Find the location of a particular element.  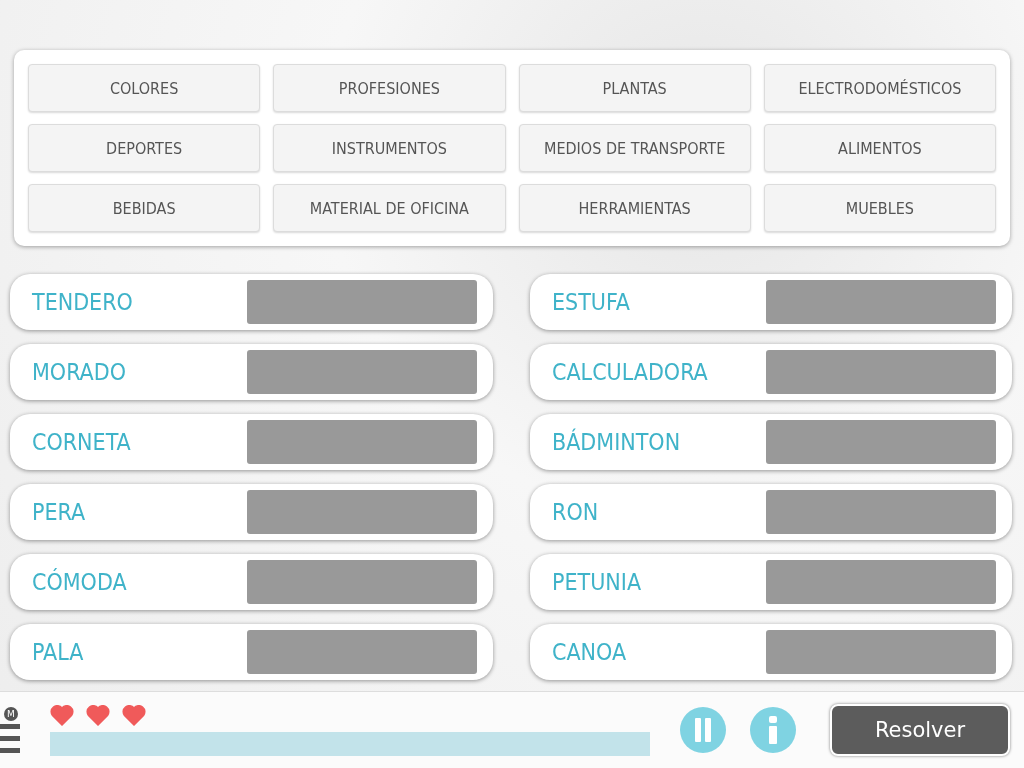

category-button: MEDIOS DE TRANSPORTE is located at coordinates (634, 148).